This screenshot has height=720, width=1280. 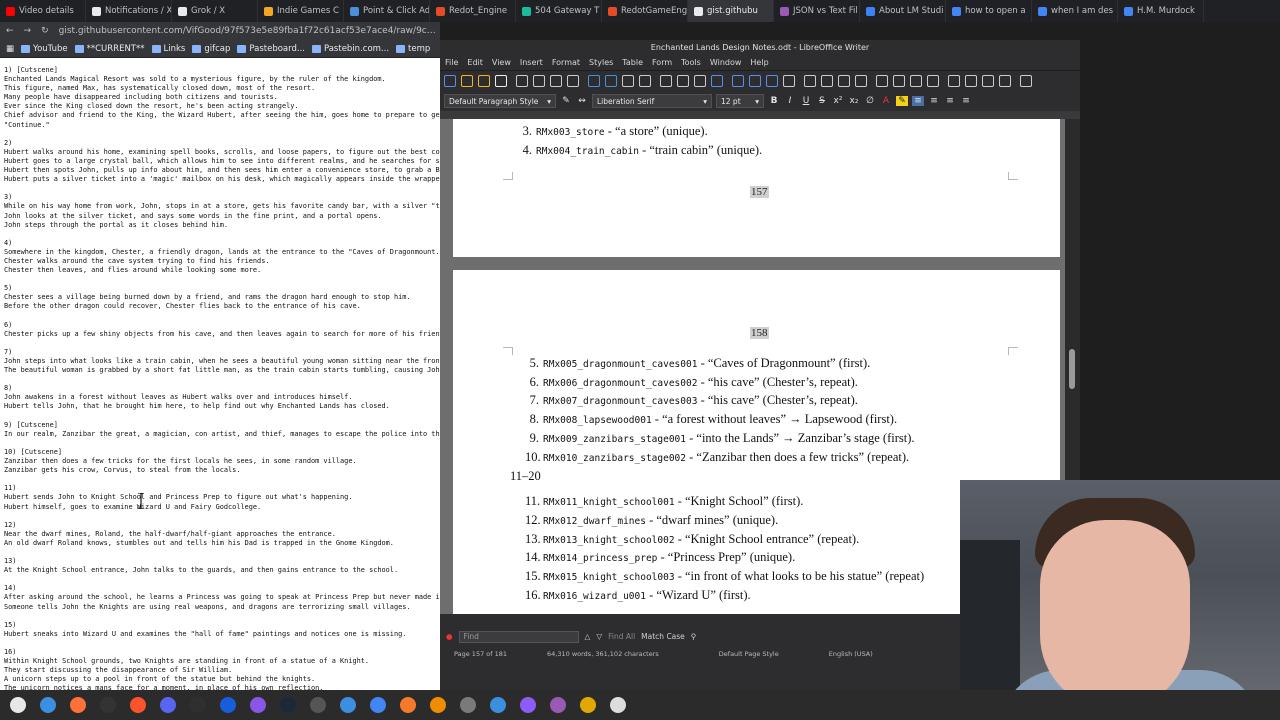 What do you see at coordinates (78, 705) in the screenshot?
I see `firefox-icon` at bounding box center [78, 705].